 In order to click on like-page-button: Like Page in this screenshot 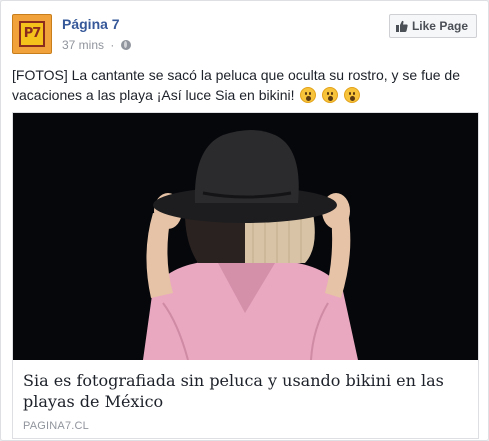, I will do `click(432, 26)`.